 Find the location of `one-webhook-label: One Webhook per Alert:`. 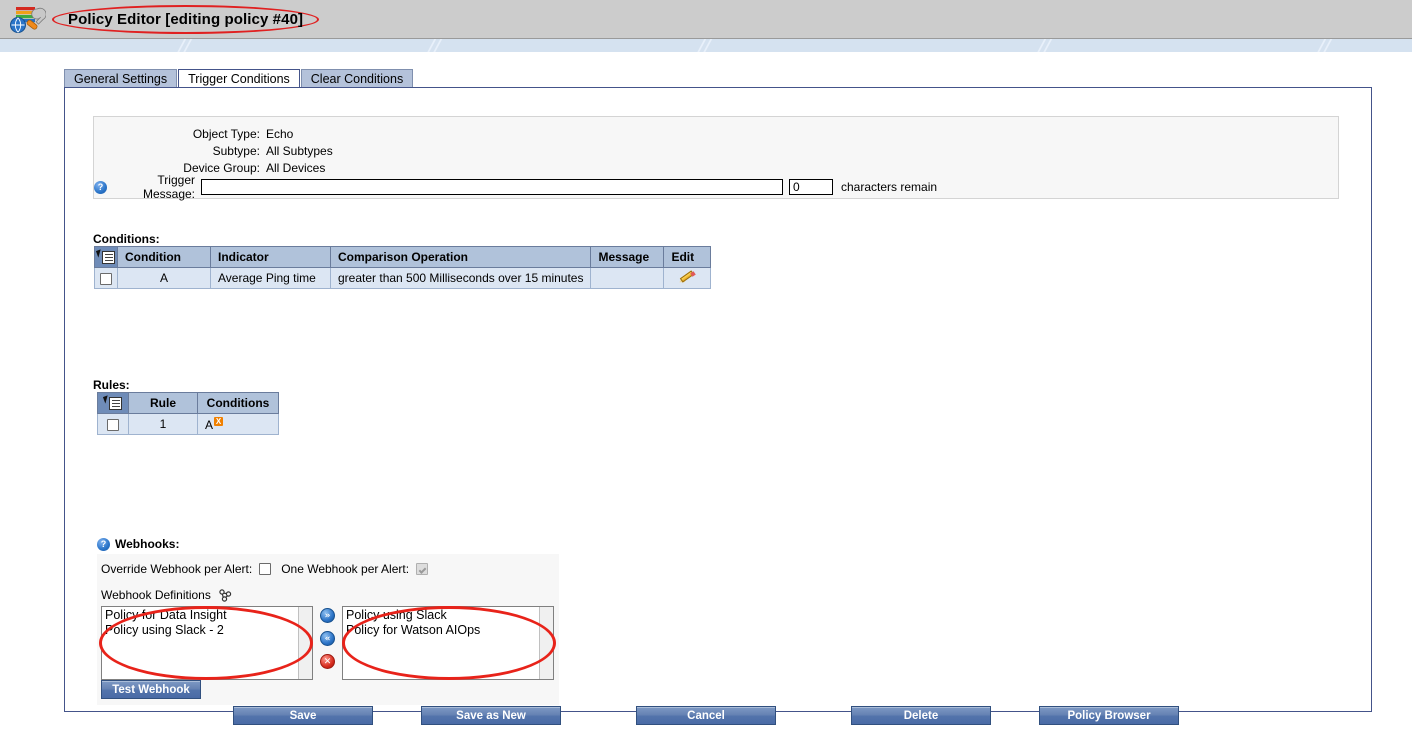

one-webhook-label: One Webhook per Alert: is located at coordinates (345, 569).